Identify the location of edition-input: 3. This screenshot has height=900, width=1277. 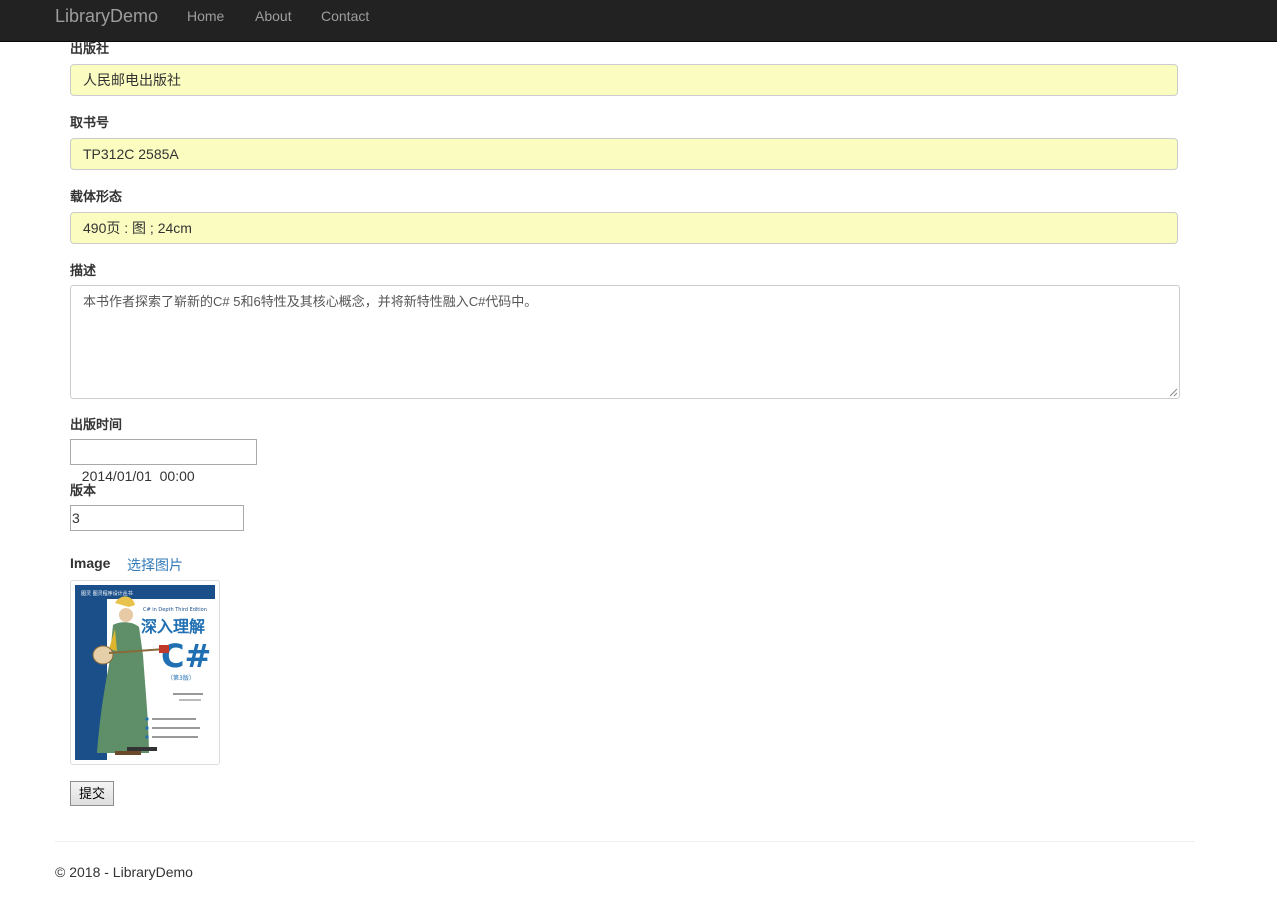
(157, 518).